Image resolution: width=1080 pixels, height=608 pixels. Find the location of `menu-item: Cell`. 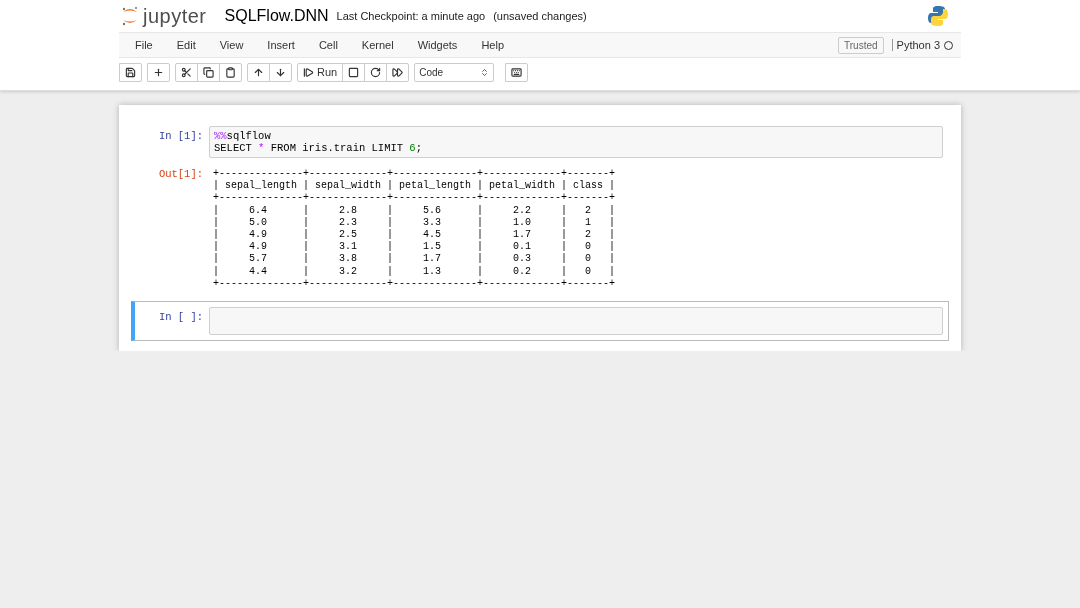

menu-item: Cell is located at coordinates (328, 45).